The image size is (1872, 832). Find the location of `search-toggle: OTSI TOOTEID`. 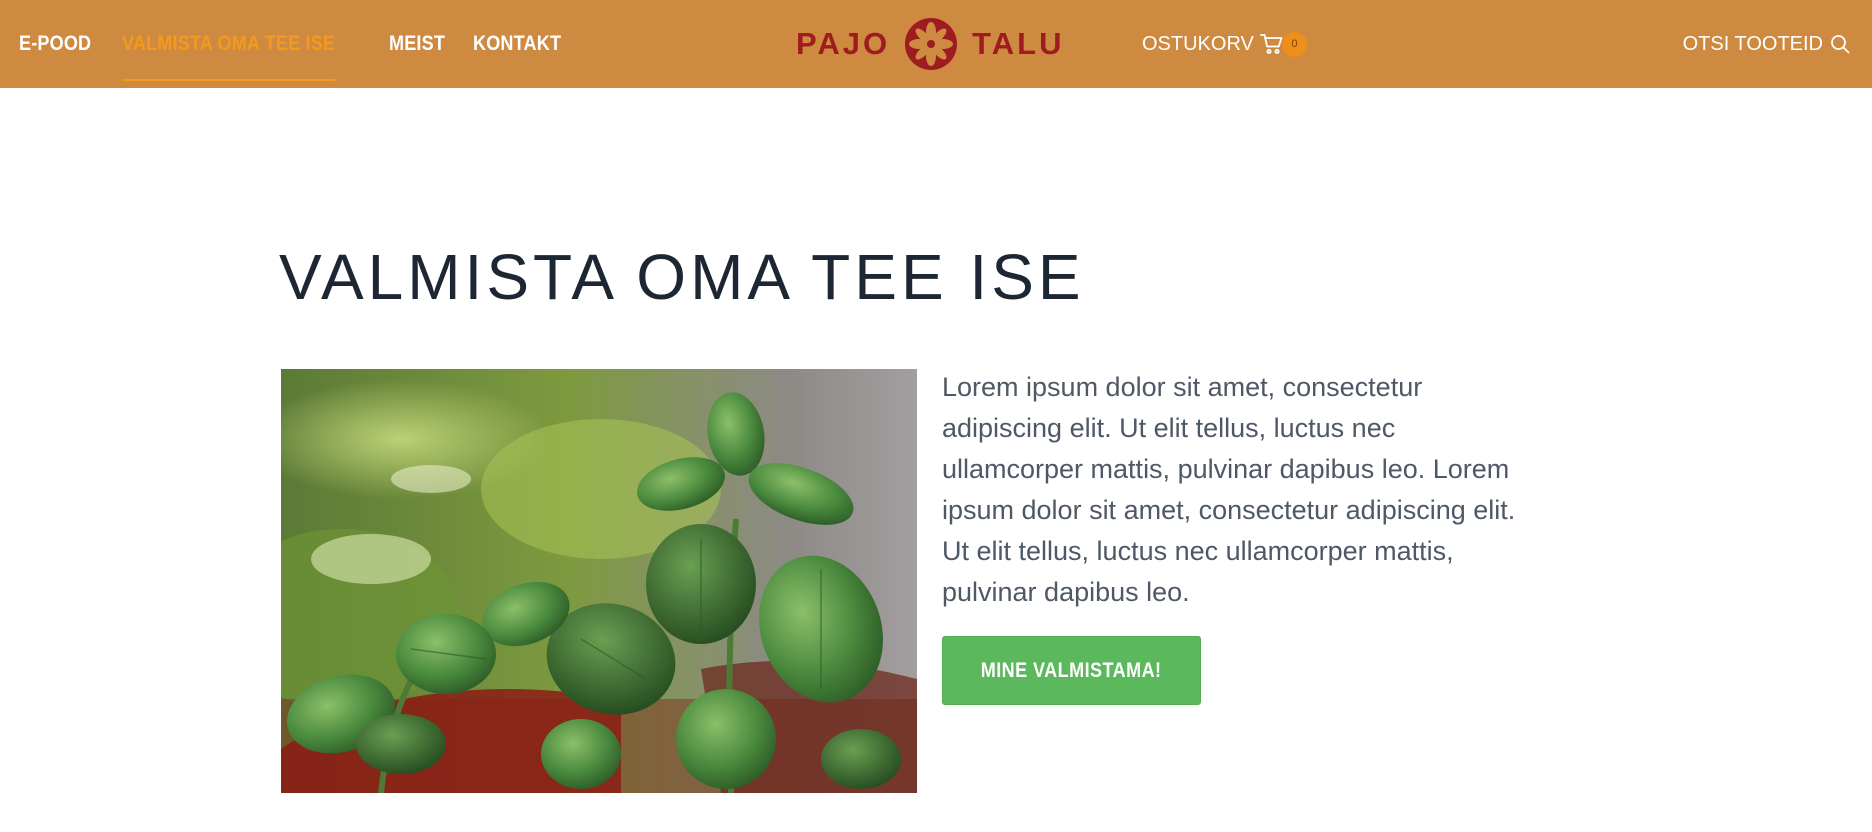

search-toggle: OTSI TOOTEID is located at coordinates (1766, 44).